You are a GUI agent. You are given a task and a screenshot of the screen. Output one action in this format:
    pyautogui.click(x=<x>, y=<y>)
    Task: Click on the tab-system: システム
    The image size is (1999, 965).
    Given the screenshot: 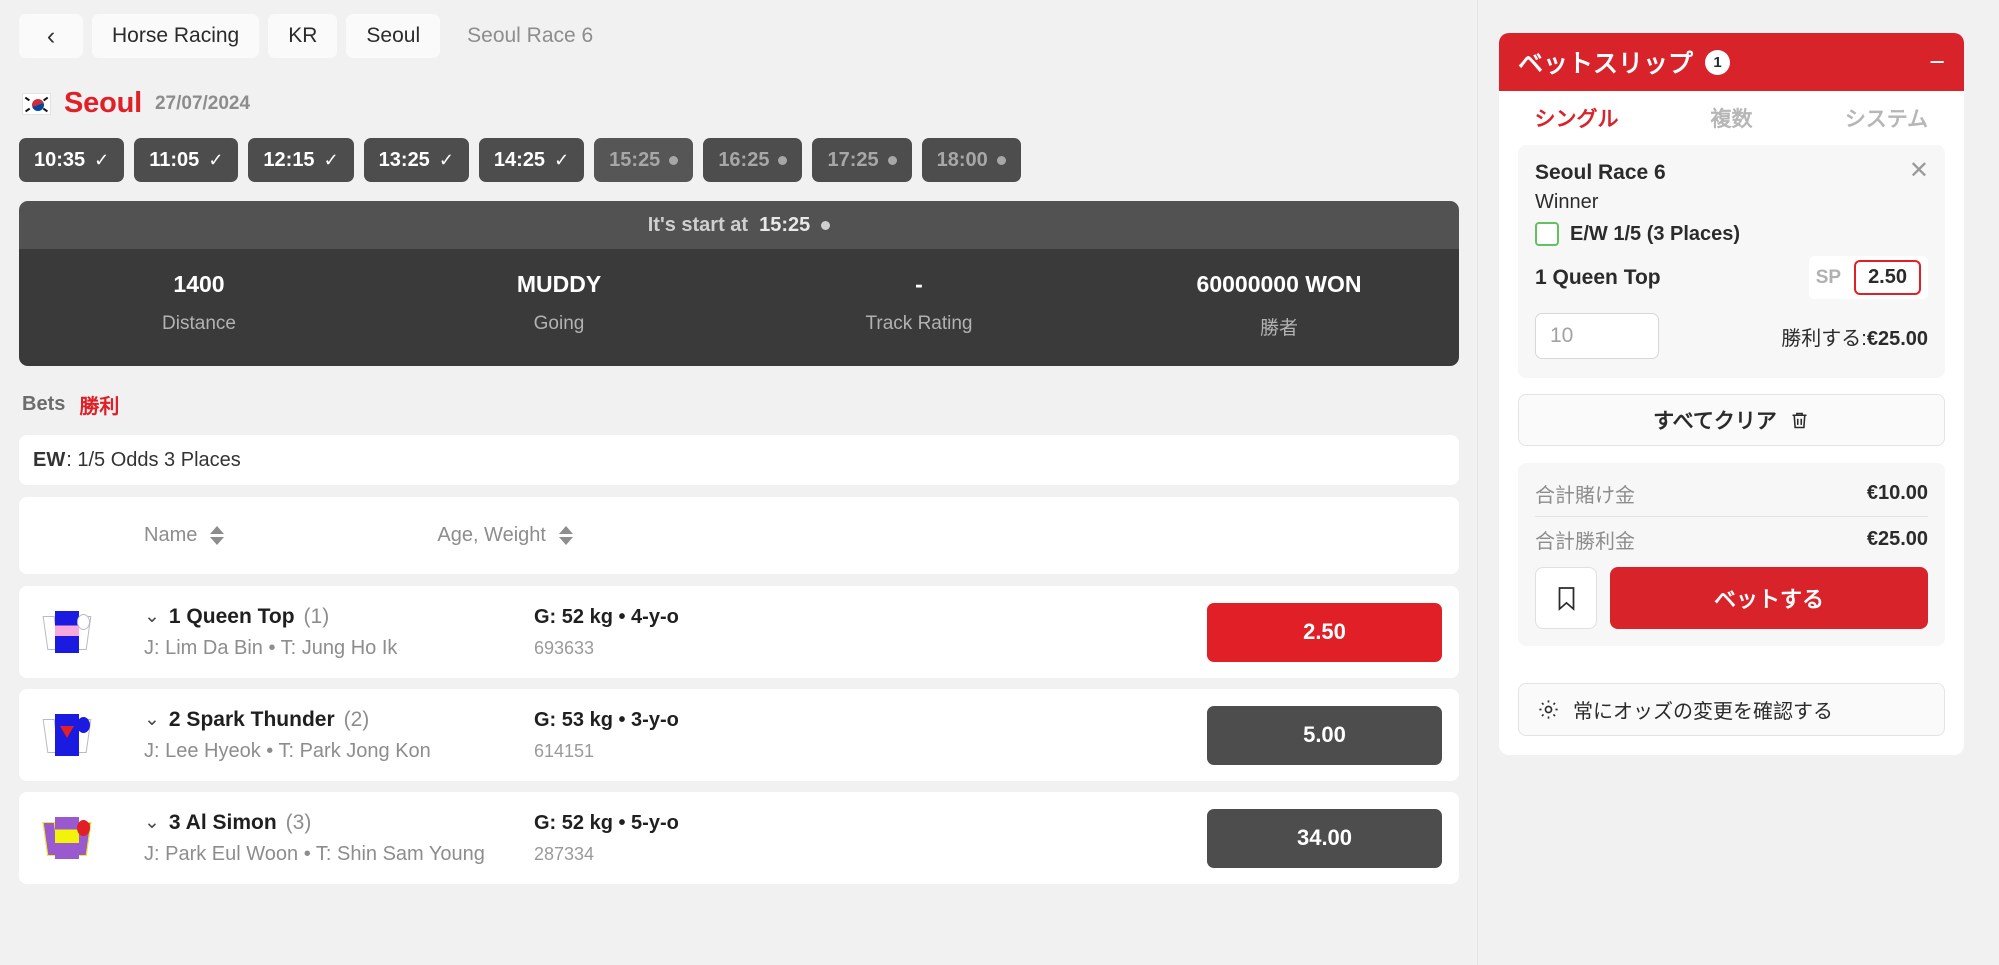 What is the action you would take?
    pyautogui.click(x=1886, y=118)
    